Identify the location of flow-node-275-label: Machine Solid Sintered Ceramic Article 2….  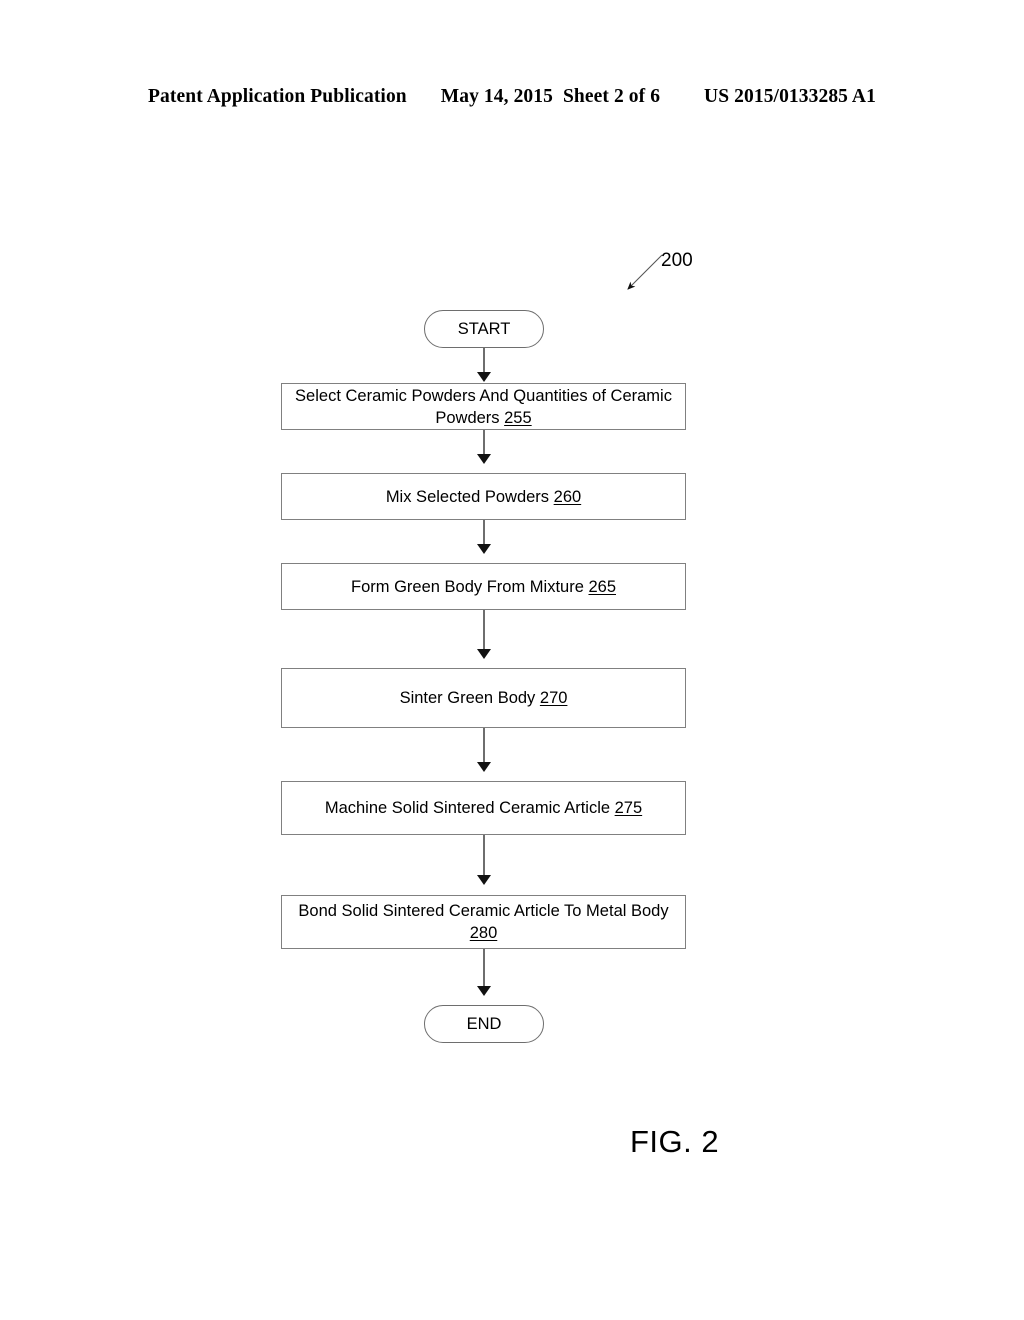
(483, 808).